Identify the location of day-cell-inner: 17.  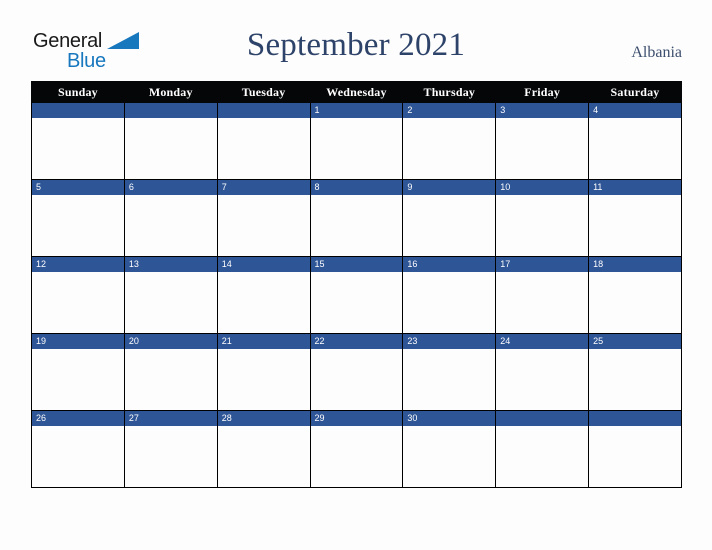
(542, 295).